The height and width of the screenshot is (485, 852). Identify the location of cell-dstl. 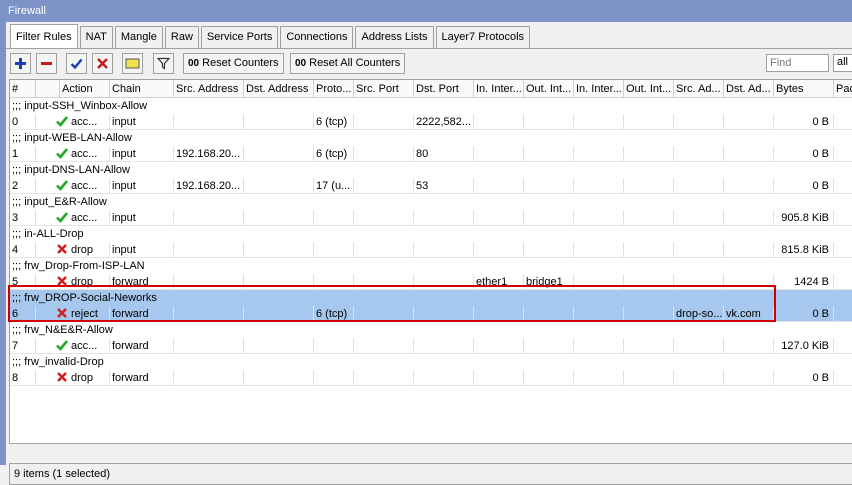
(749, 154).